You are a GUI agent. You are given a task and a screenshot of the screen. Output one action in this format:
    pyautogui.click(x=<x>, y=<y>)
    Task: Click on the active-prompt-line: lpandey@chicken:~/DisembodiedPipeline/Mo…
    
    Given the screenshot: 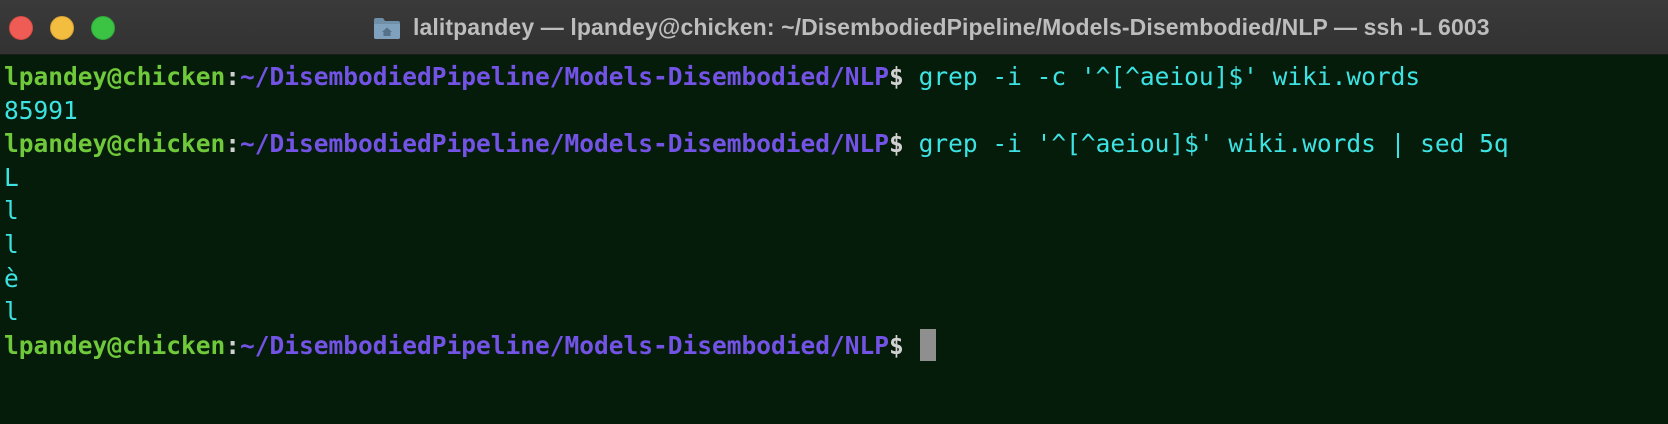 What is the action you would take?
    pyautogui.click(x=834, y=345)
    